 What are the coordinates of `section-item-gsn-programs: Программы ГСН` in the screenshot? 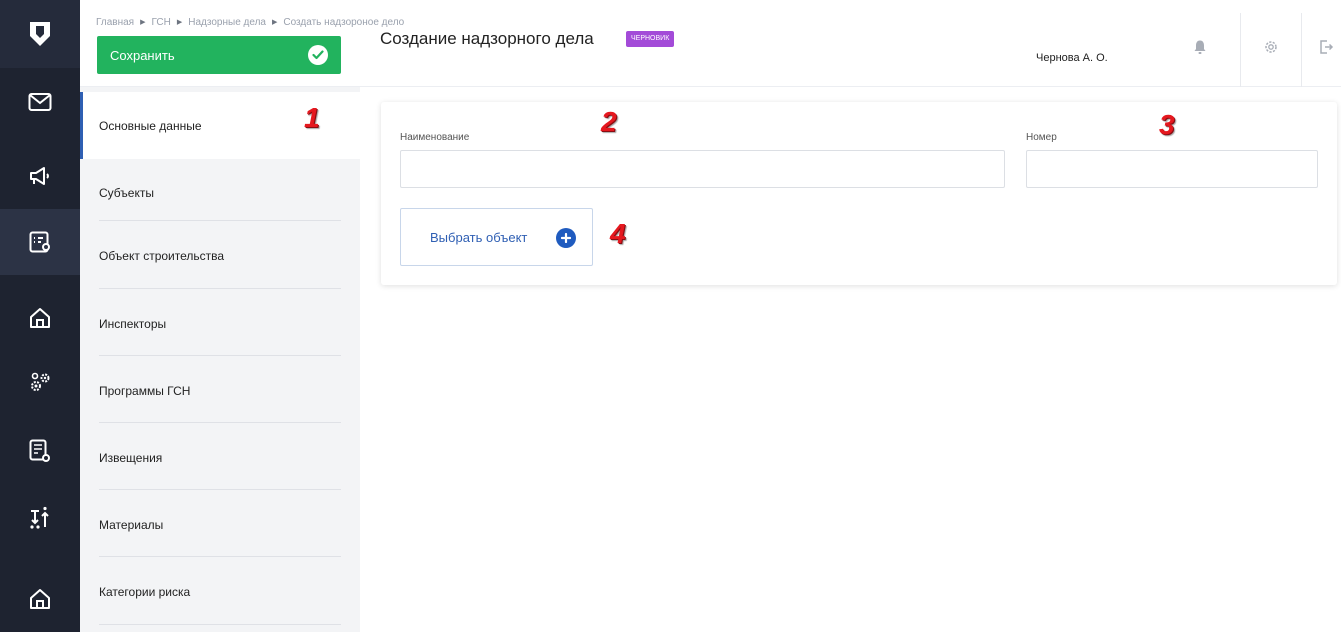 It's located at (220, 390).